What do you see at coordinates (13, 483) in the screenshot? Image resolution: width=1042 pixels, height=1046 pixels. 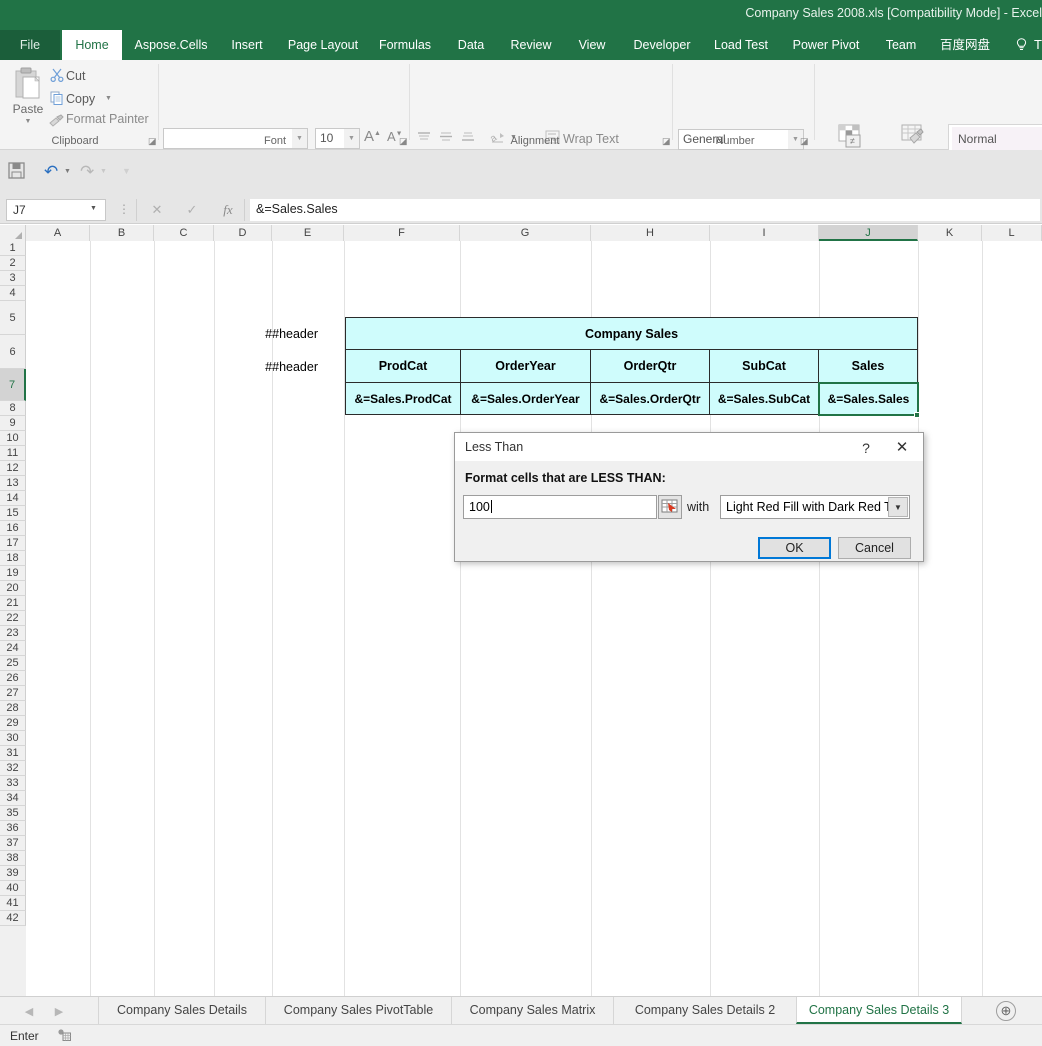 I see `row-header-13: 13` at bounding box center [13, 483].